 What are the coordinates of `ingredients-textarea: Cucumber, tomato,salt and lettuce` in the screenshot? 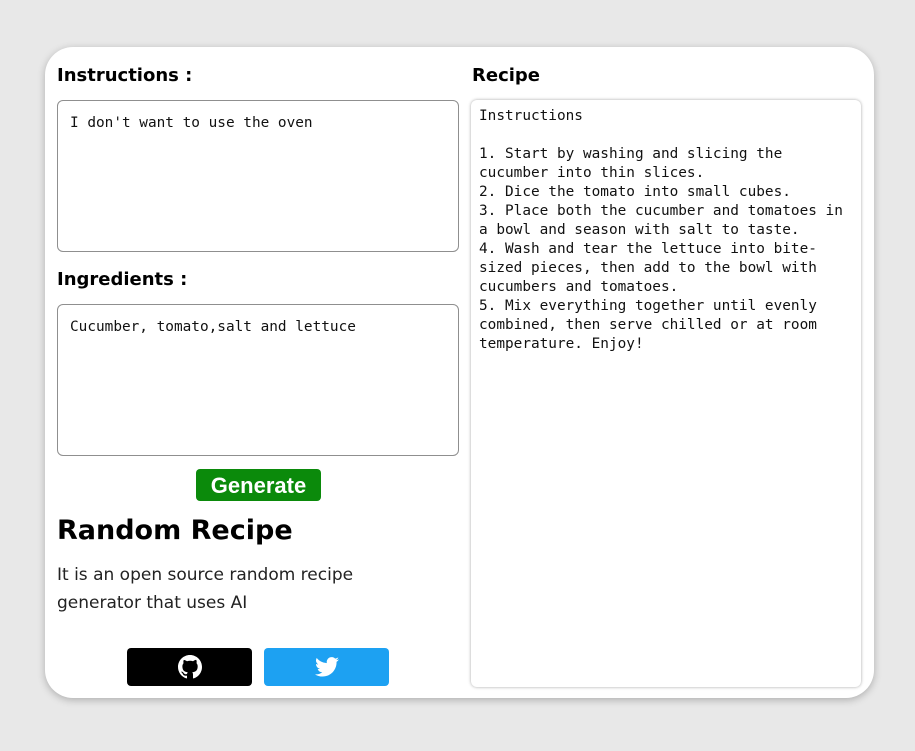 It's located at (258, 380).